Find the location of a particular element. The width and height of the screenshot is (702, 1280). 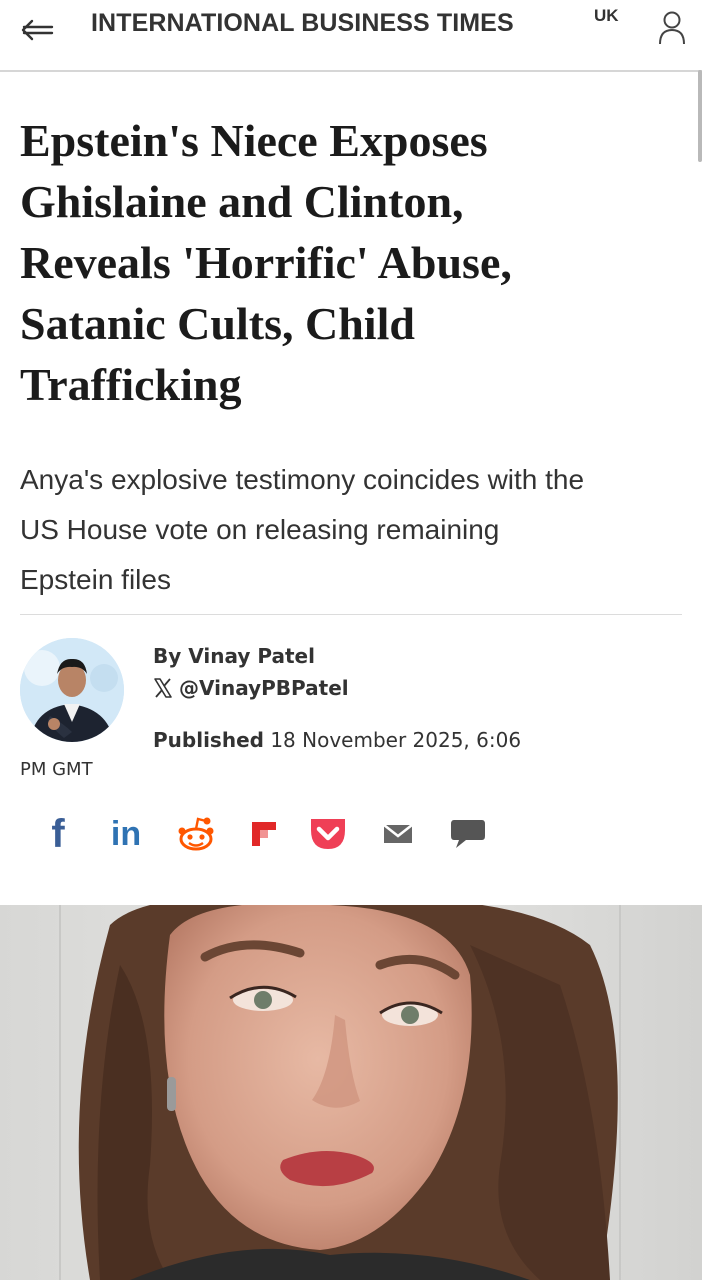

divider is located at coordinates (351, 614).